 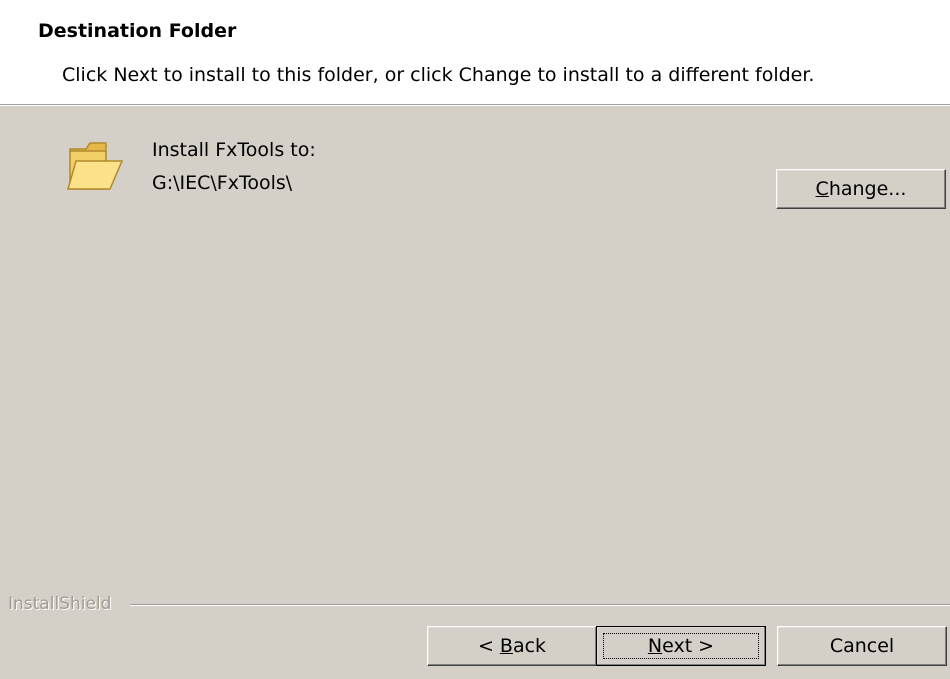 What do you see at coordinates (529, 646) in the screenshot?
I see `back-label: ack` at bounding box center [529, 646].